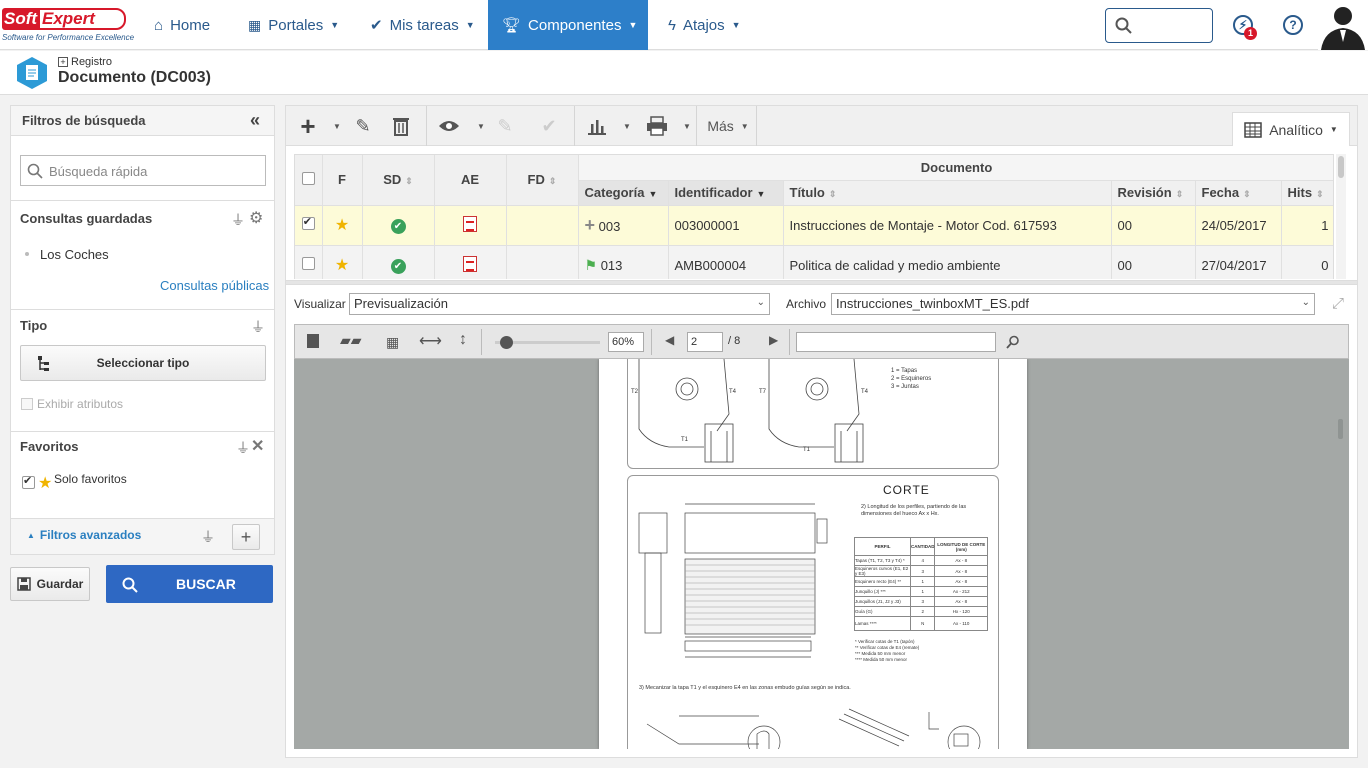  I want to click on select-all-checkbox-cell, so click(309, 180).